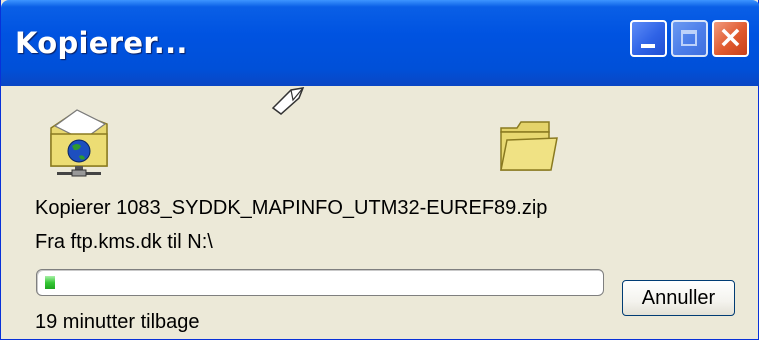 The width and height of the screenshot is (759, 340). I want to click on folder-icon, so click(529, 146).